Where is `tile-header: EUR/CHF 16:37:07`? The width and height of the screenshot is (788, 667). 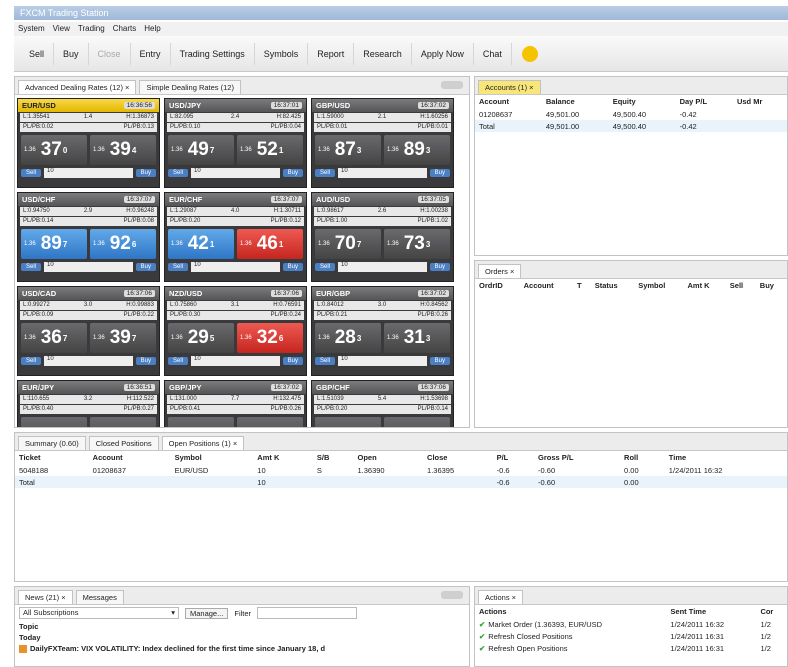 tile-header: EUR/CHF 16:37:07 is located at coordinates (235, 199).